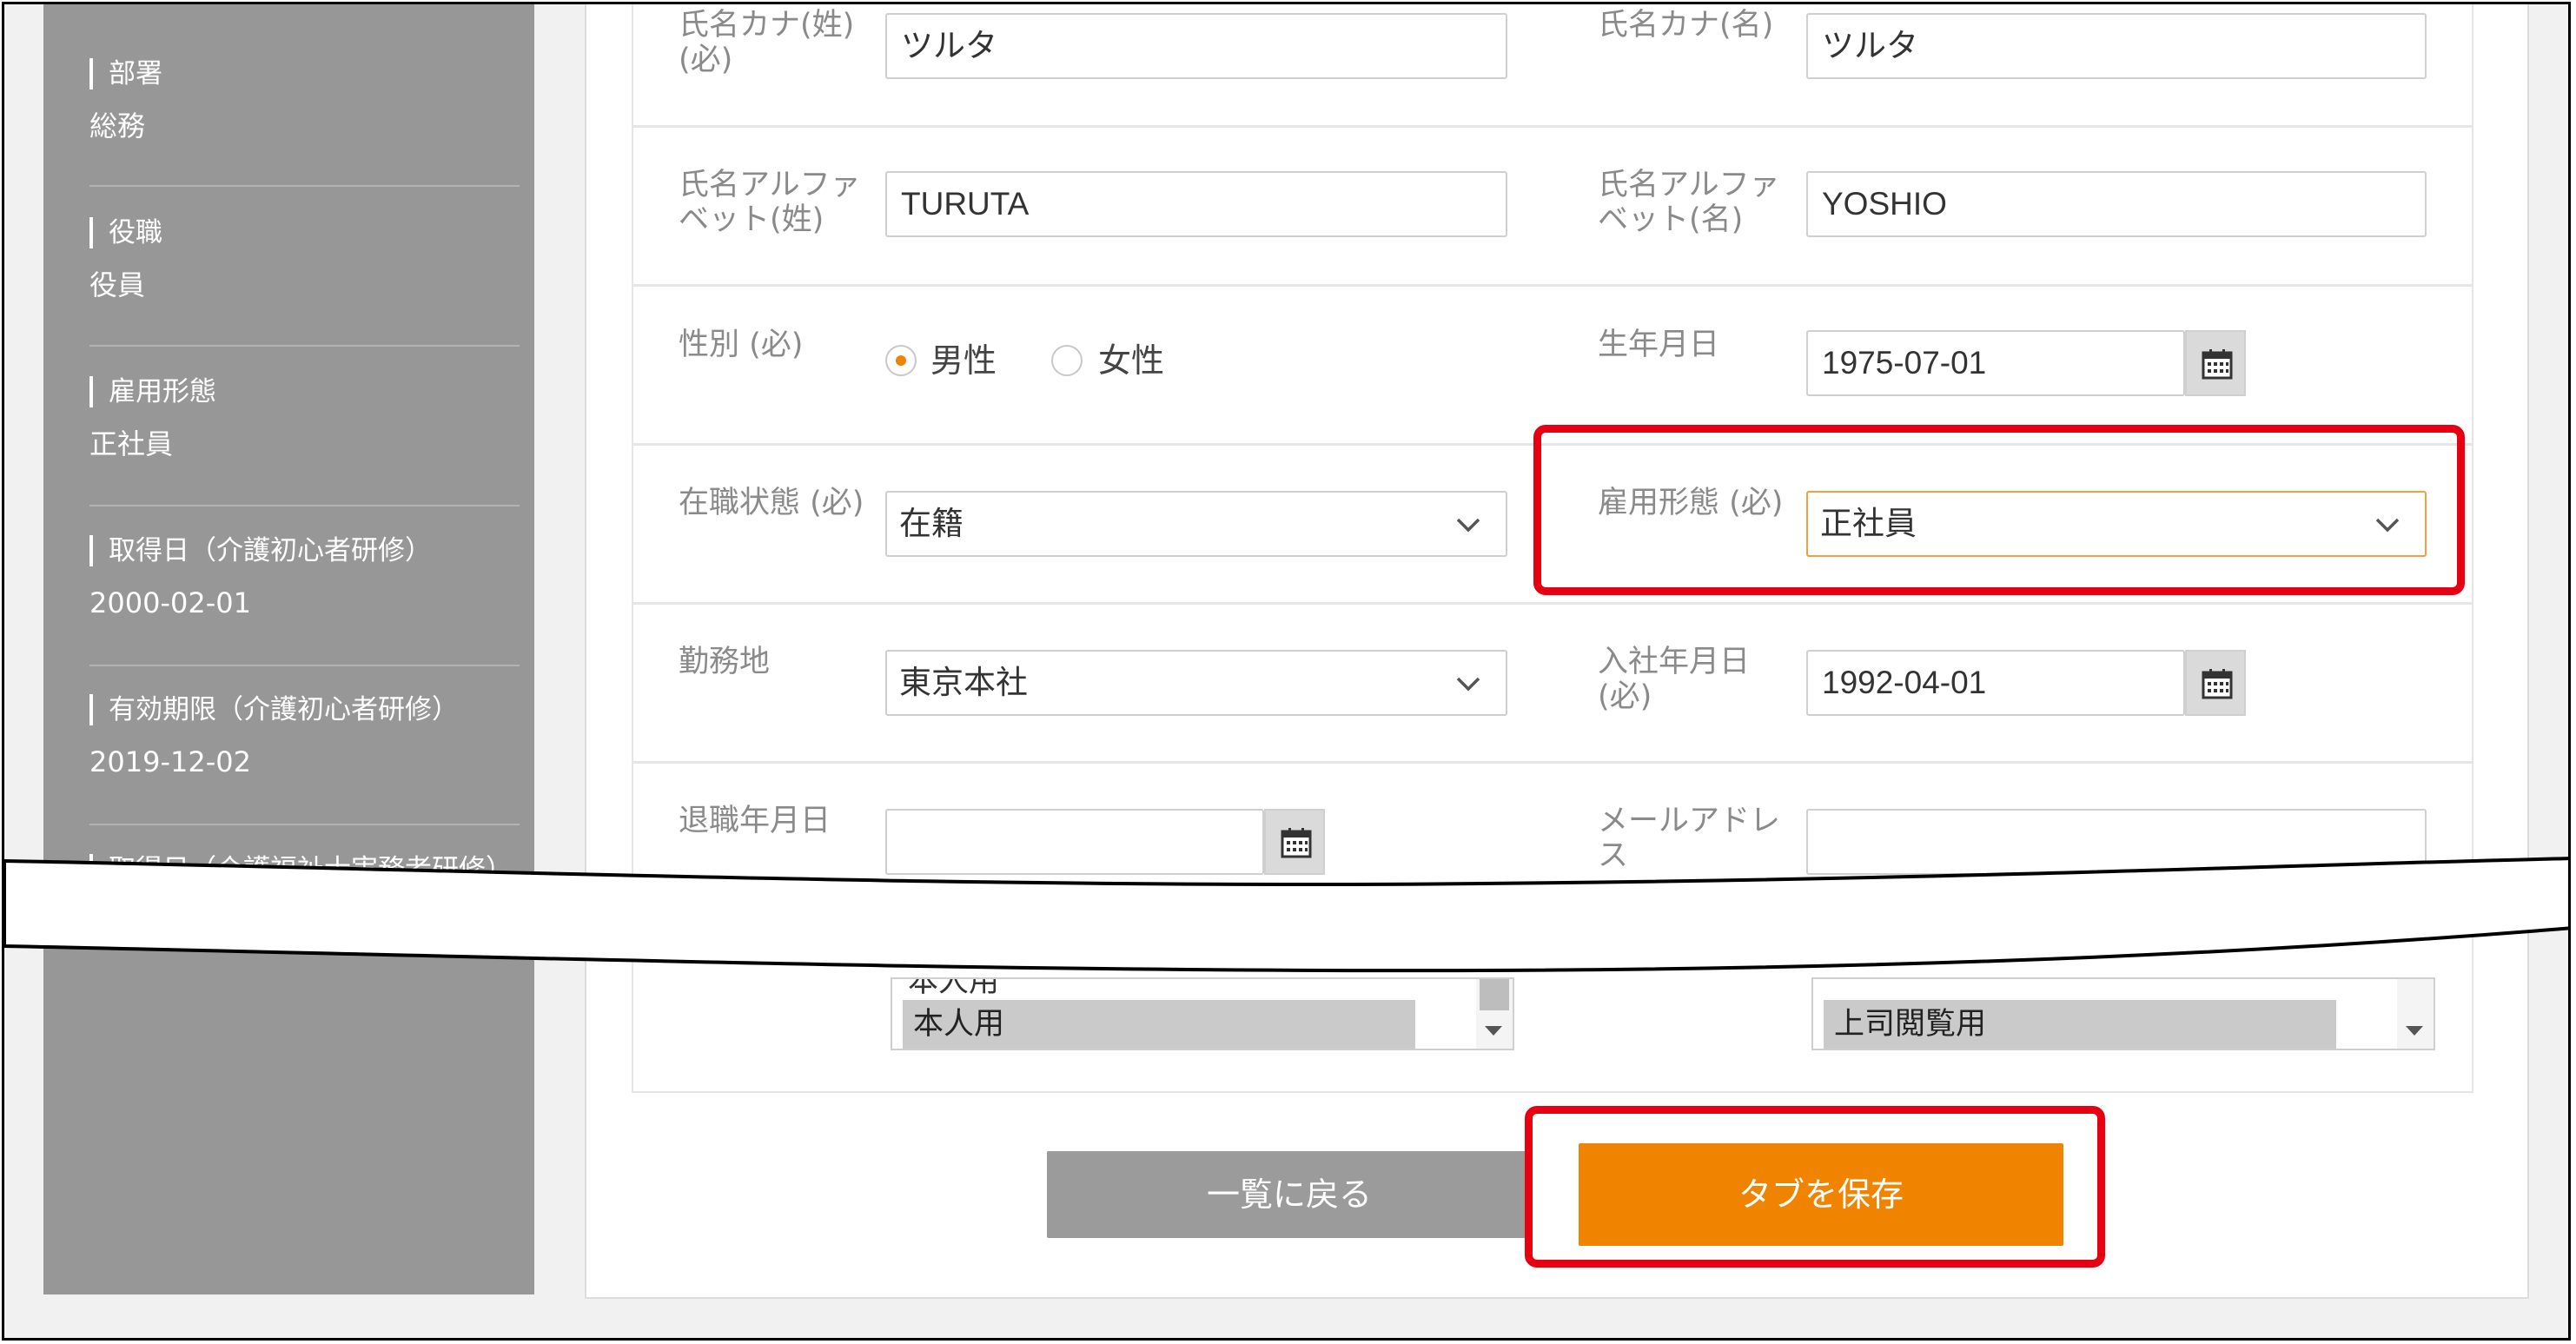 The width and height of the screenshot is (2576, 1344). I want to click on highlight-employment-type, so click(1999, 510).